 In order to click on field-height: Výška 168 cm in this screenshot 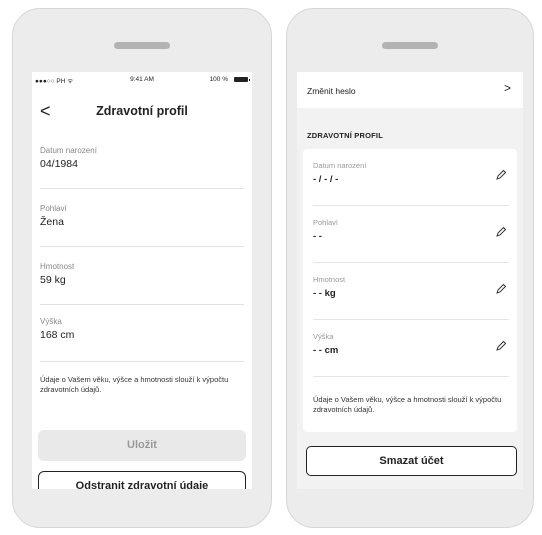, I will do `click(142, 339)`.